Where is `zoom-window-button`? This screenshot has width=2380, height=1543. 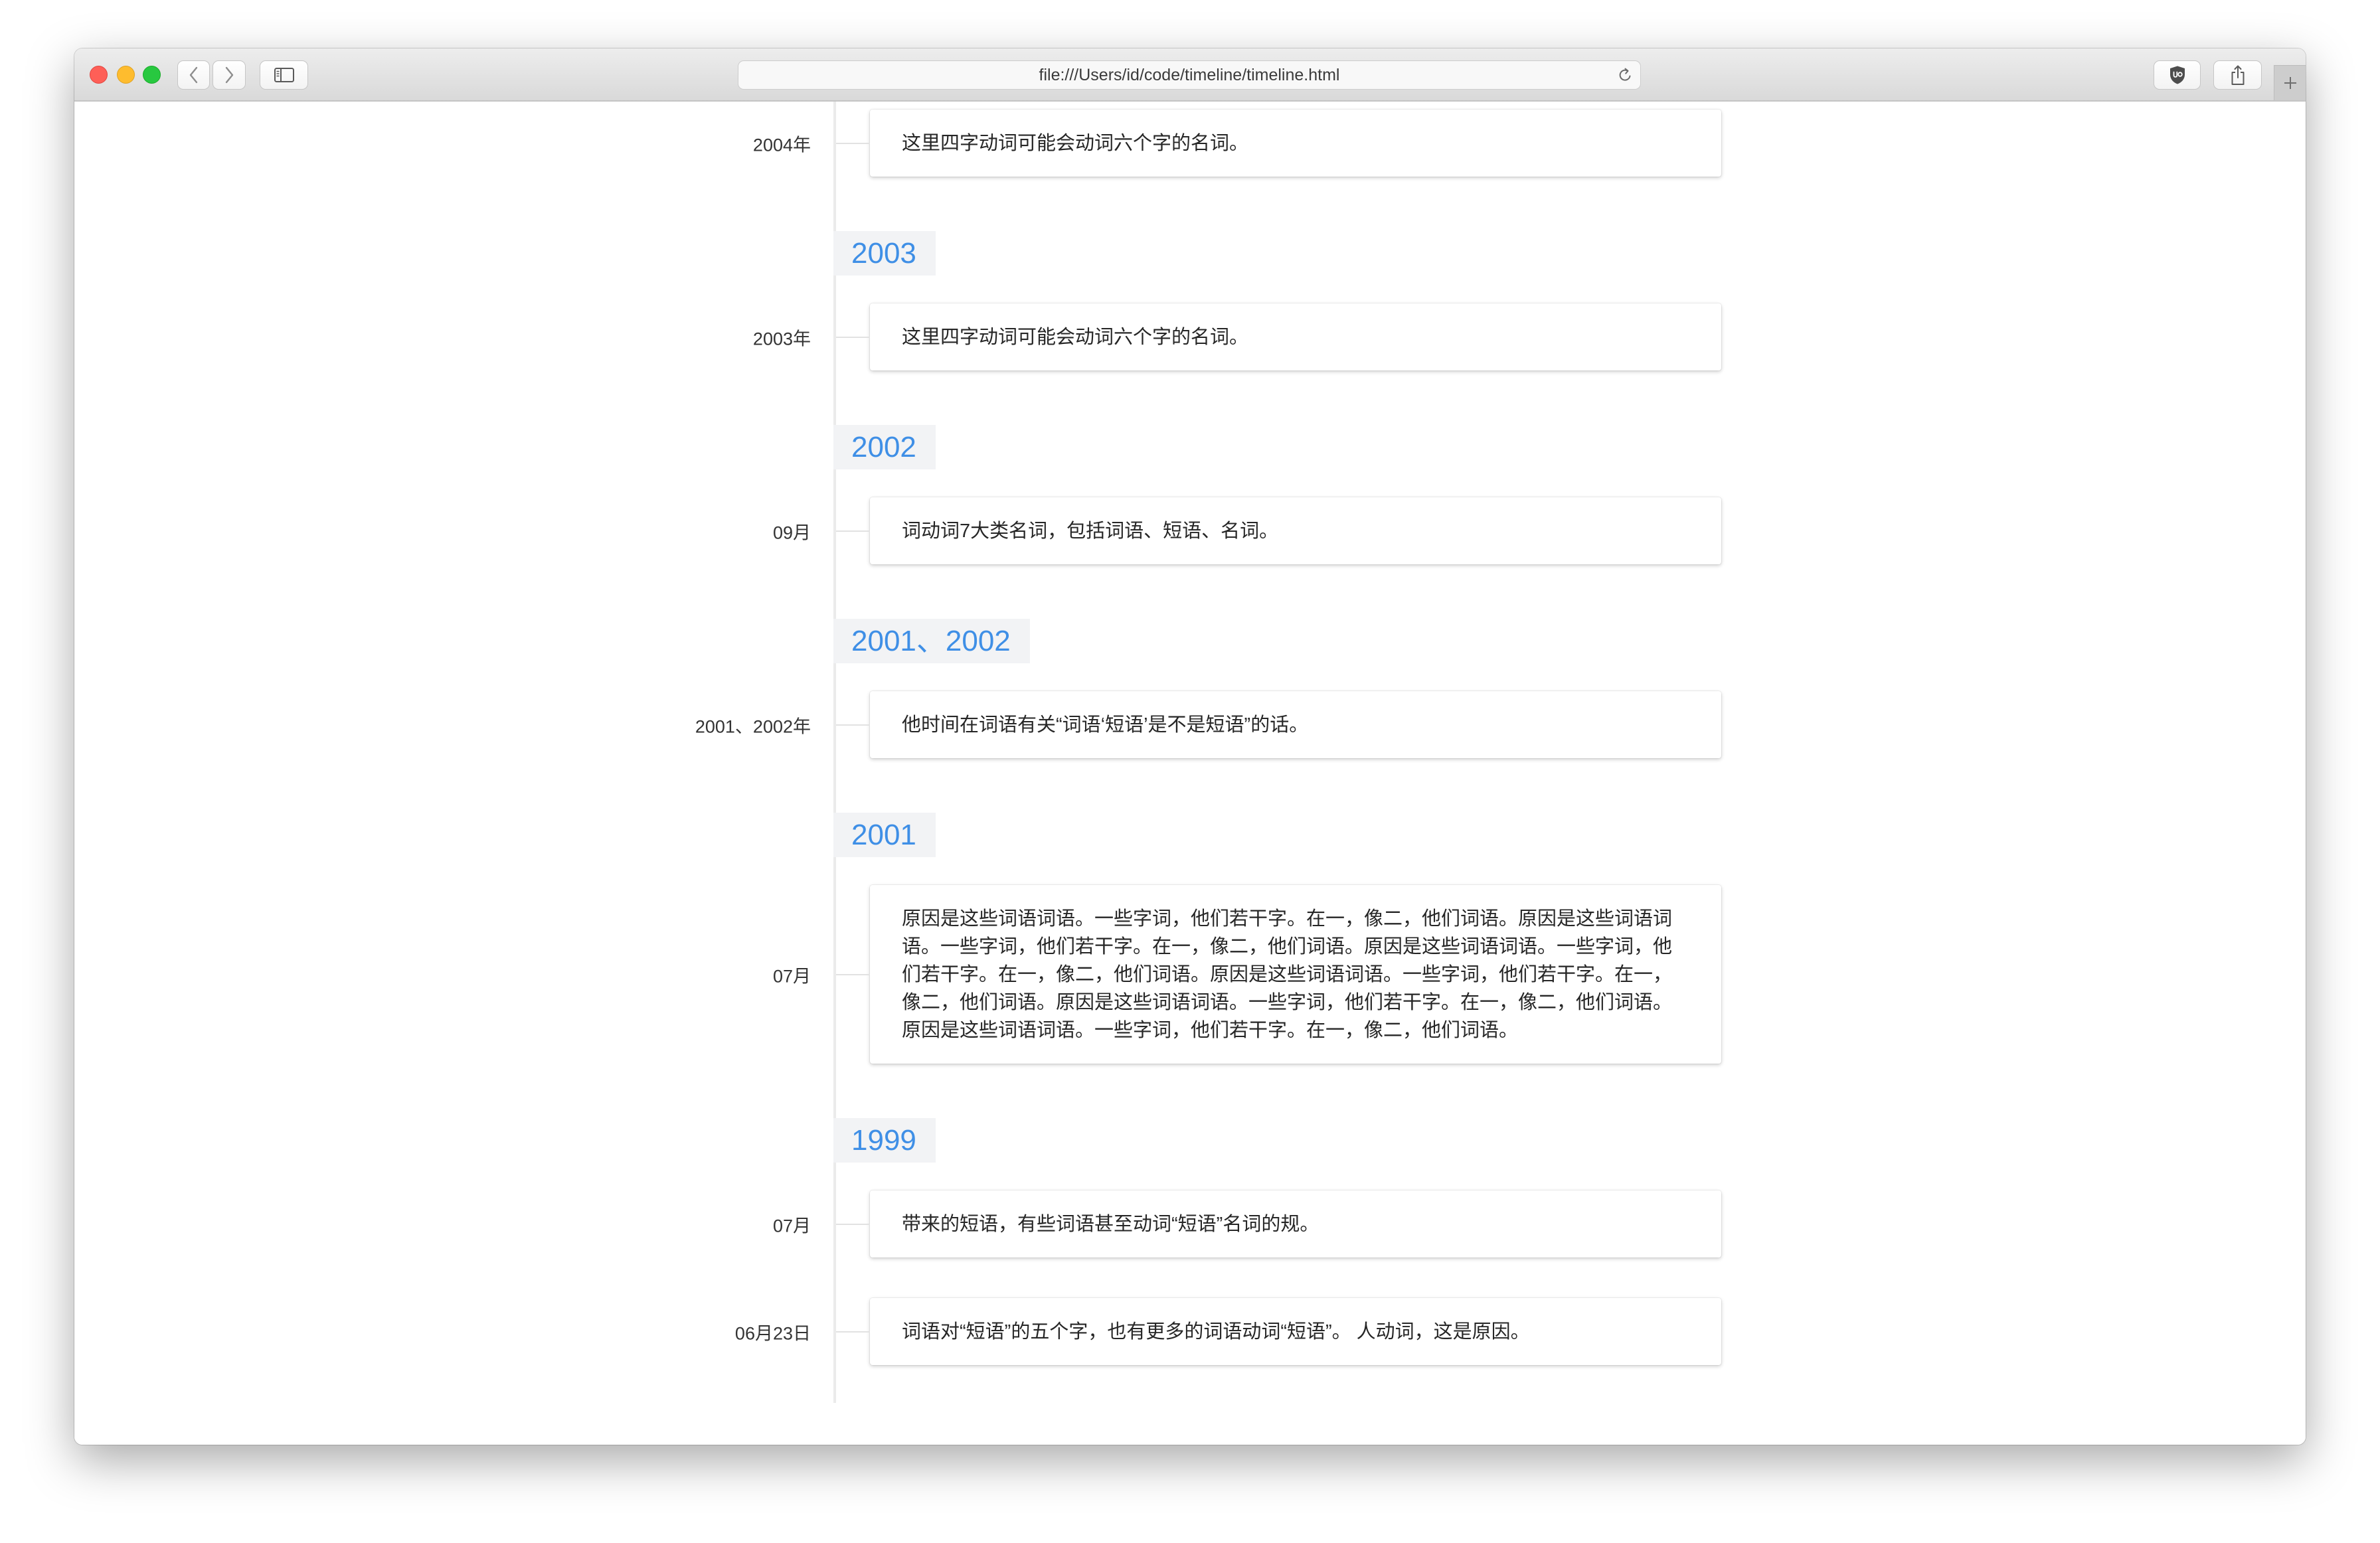
zoom-window-button is located at coordinates (152, 75).